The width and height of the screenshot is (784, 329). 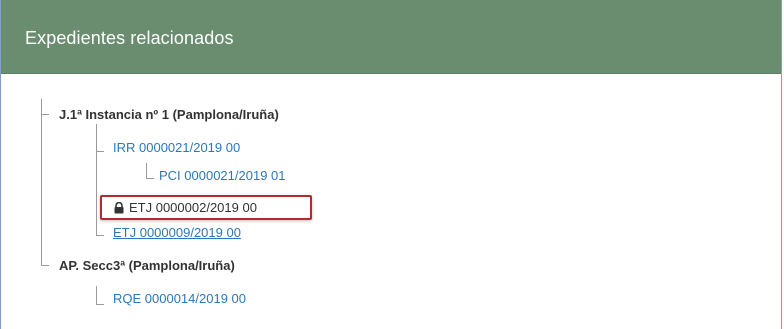 I want to click on panel-title: Expedientes relacionados, so click(x=129, y=38).